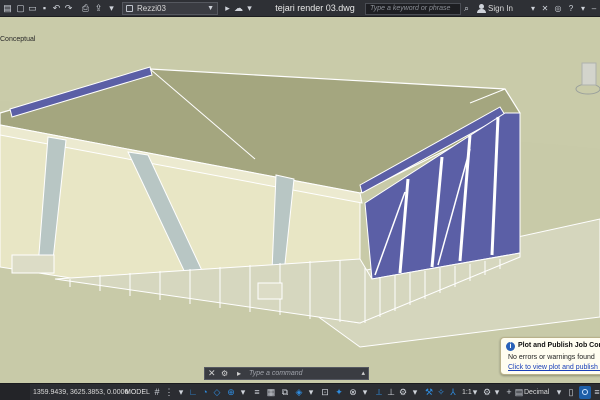 This screenshot has height=400, width=600. Describe the element at coordinates (559, 345) in the screenshot. I see `notification-title: Plot and Publish Job Complete` at that location.